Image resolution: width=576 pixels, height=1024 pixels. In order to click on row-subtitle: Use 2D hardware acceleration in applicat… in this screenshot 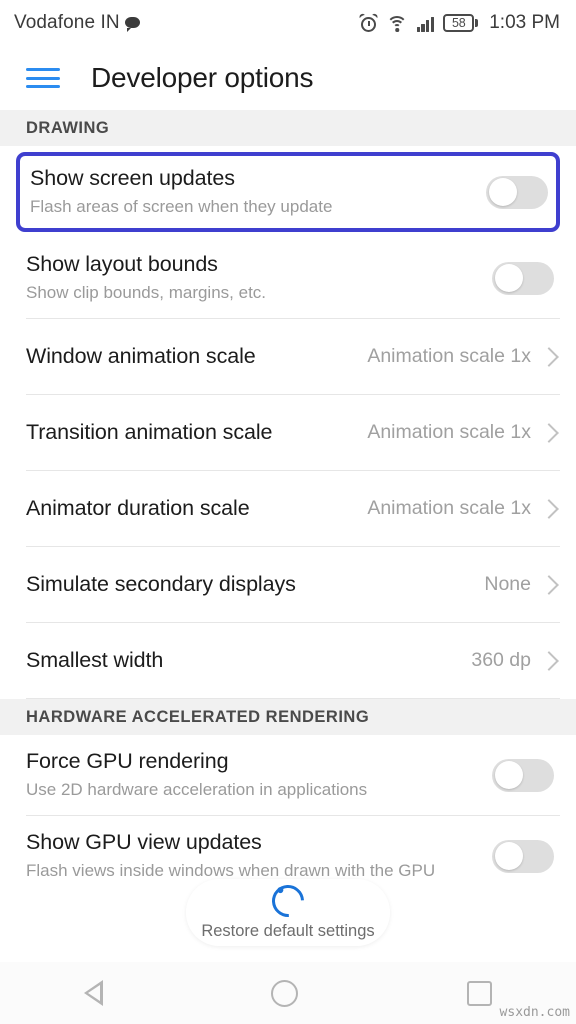, I will do `click(197, 789)`.